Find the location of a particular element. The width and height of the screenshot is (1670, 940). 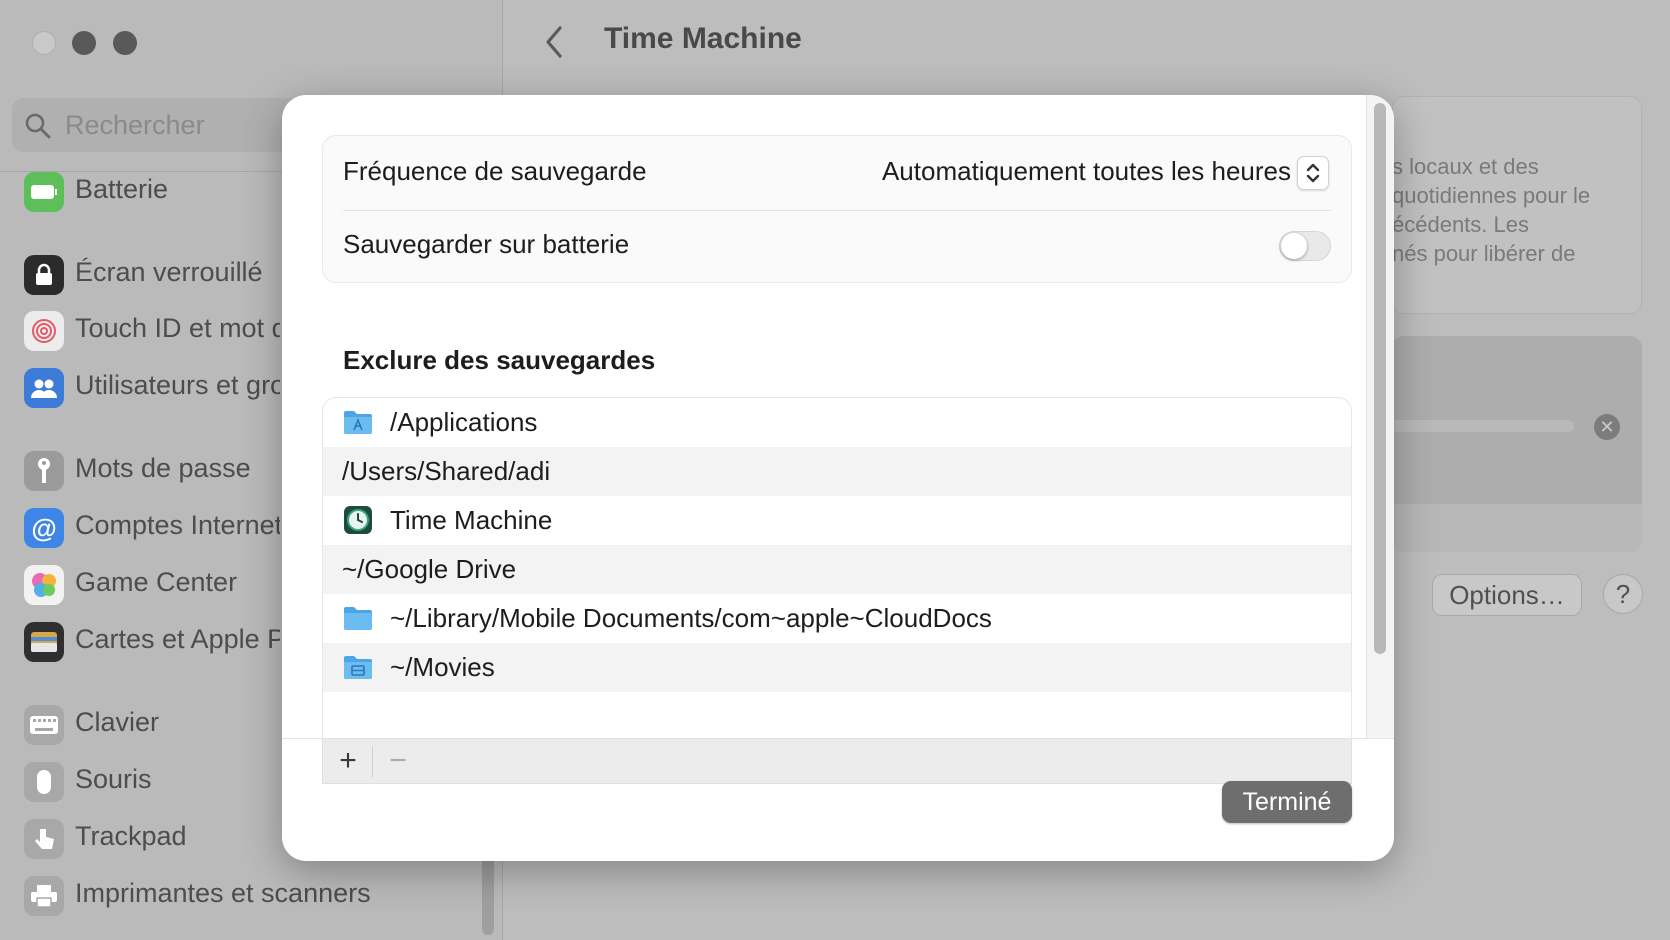

at-icon: @ is located at coordinates (44, 528).